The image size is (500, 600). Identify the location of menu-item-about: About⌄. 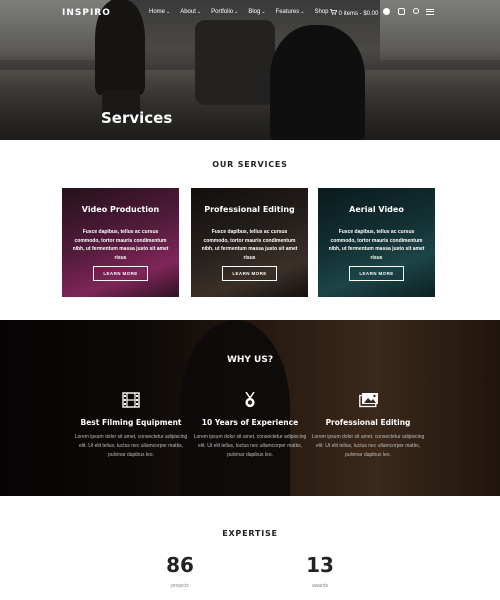
(190, 12).